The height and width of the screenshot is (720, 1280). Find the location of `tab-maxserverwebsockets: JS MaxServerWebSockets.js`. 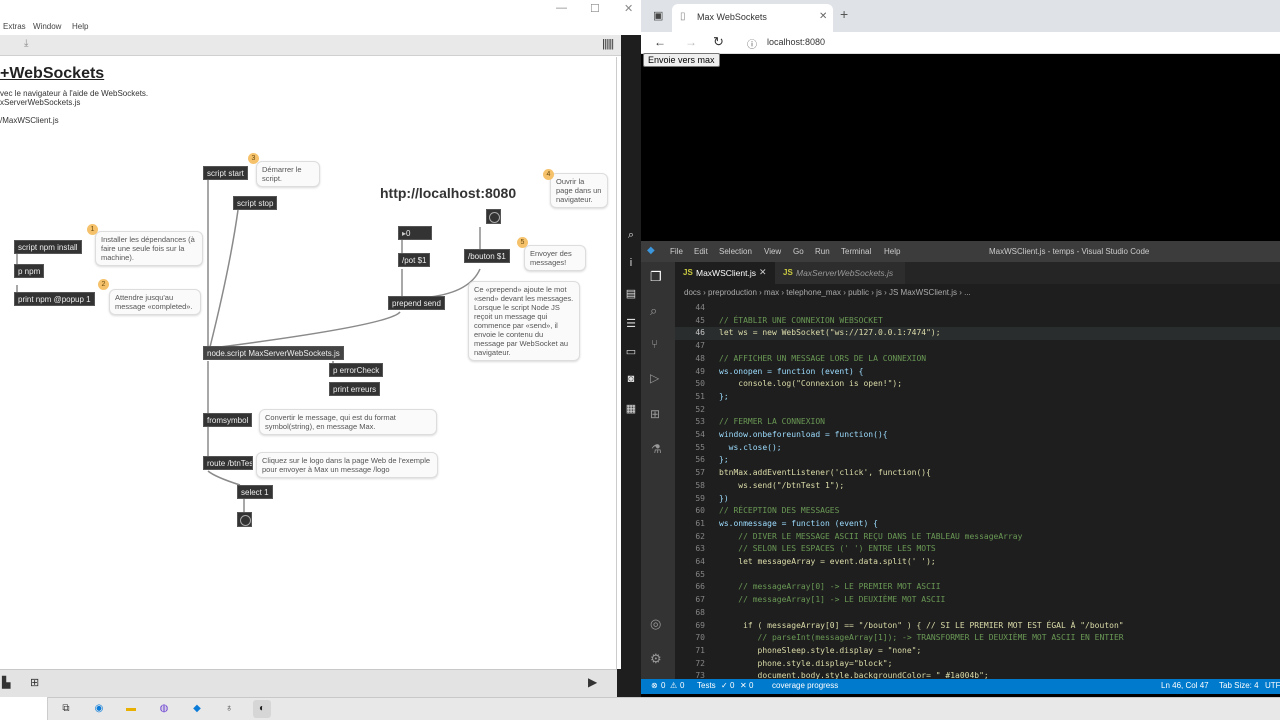

tab-maxserverwebsockets: JS MaxServerWebSockets.js is located at coordinates (840, 273).